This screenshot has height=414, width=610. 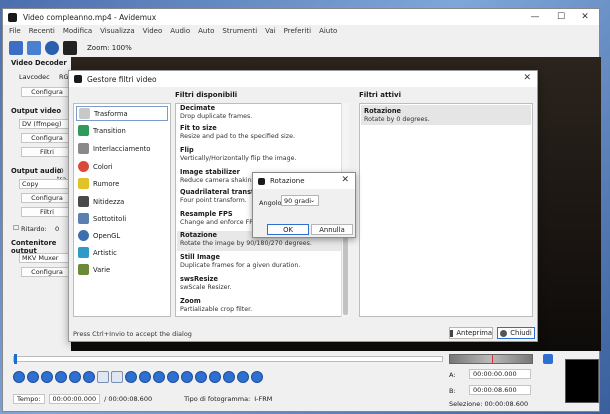 I want to click on filter-decimate: Decimate Drop duplicate frames., so click(x=262, y=112).